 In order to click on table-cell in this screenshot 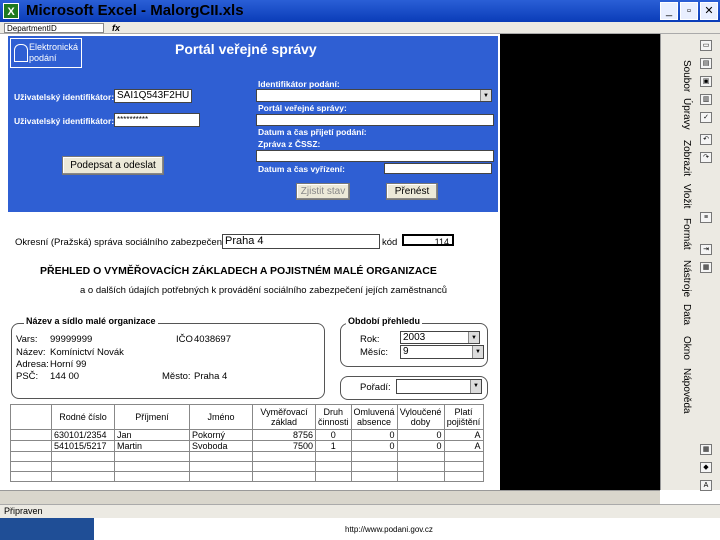, I will do `click(31, 435)`.